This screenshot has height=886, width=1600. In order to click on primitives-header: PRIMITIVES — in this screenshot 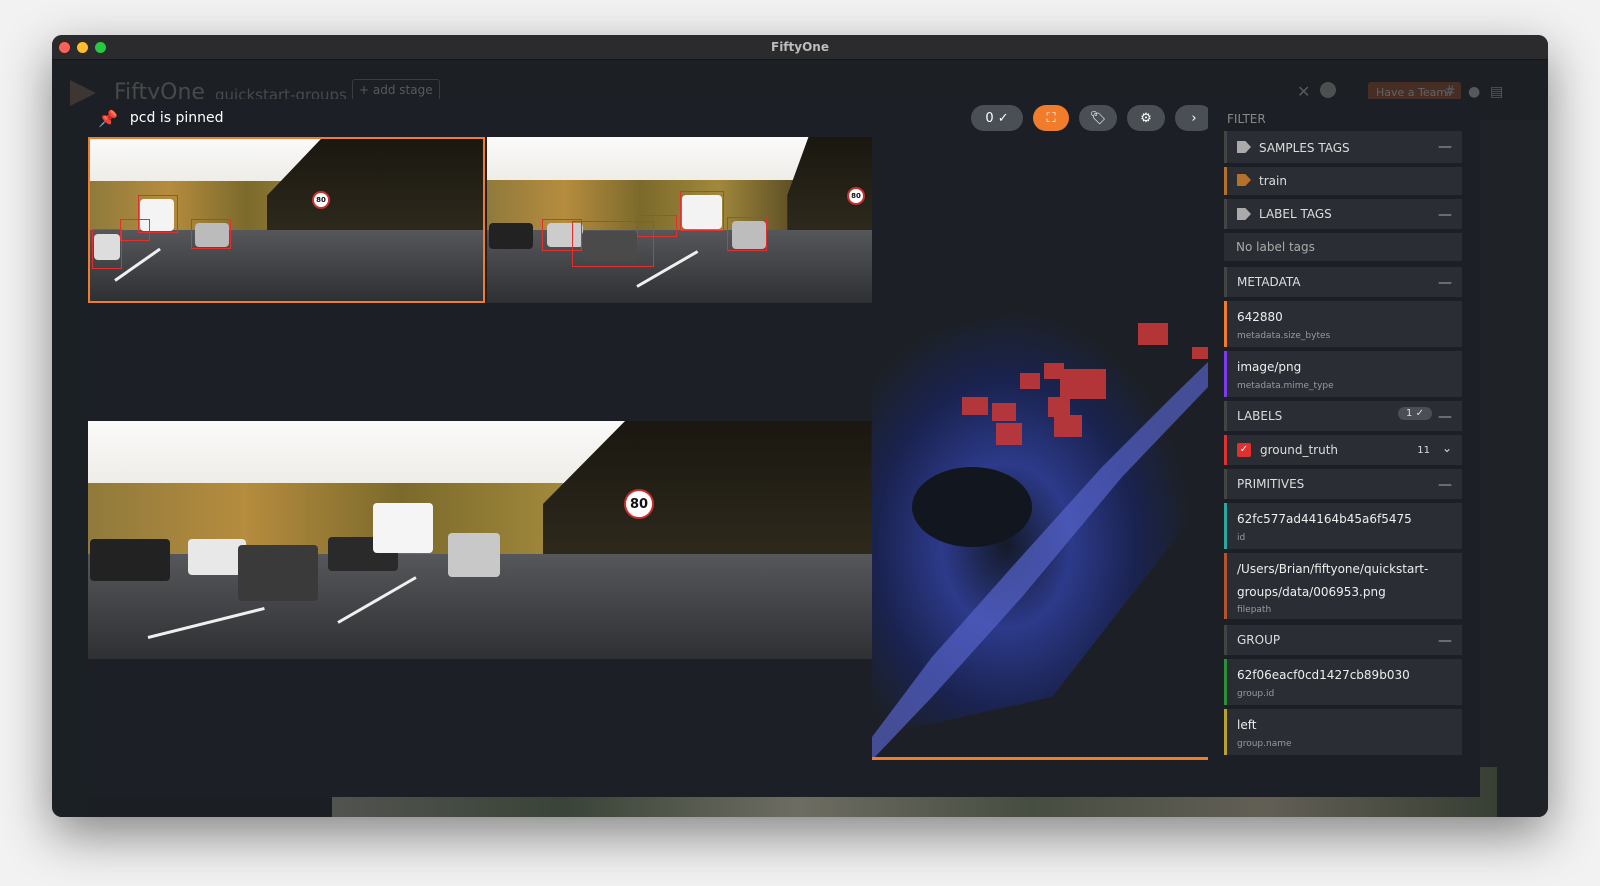, I will do `click(1343, 484)`.